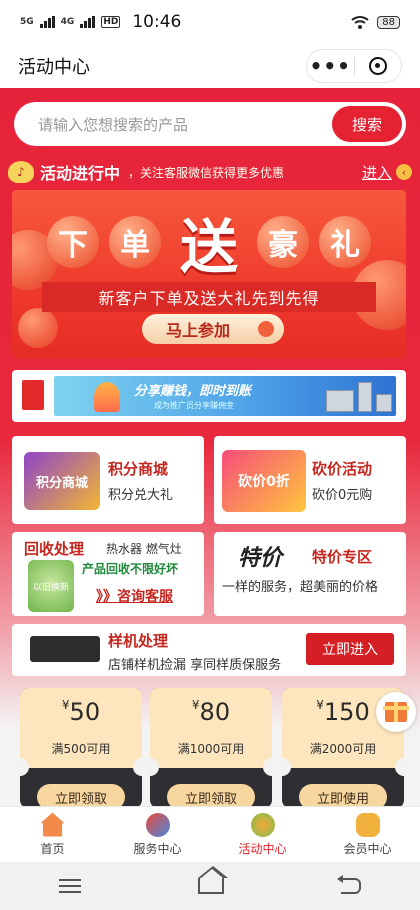 The image size is (420, 910). I want to click on points-mall-image: 积分商城, so click(62, 481).